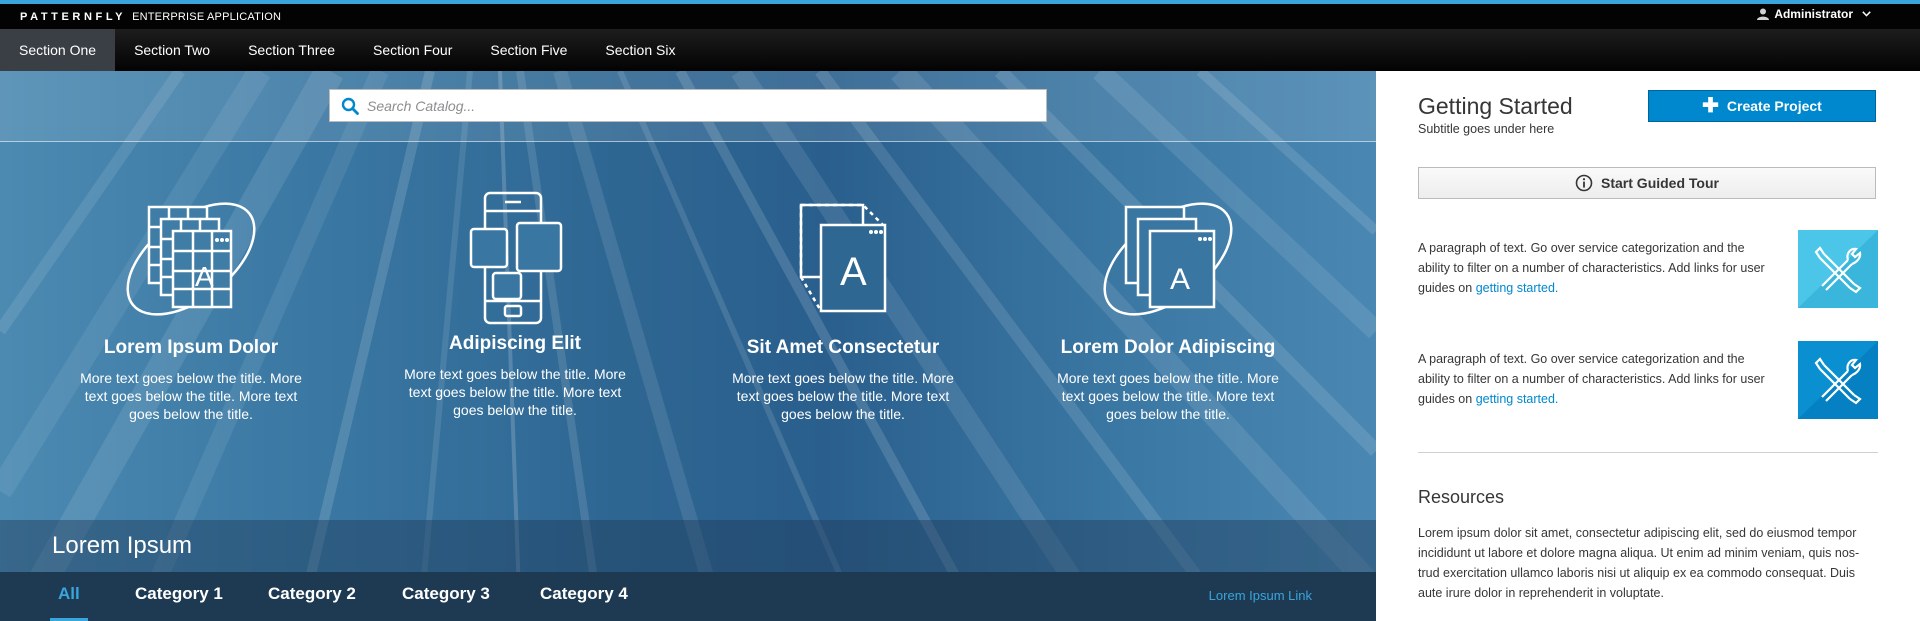 This screenshot has width=1920, height=621. I want to click on start-guided-tour-button: Start Guided Tour, so click(1647, 183).